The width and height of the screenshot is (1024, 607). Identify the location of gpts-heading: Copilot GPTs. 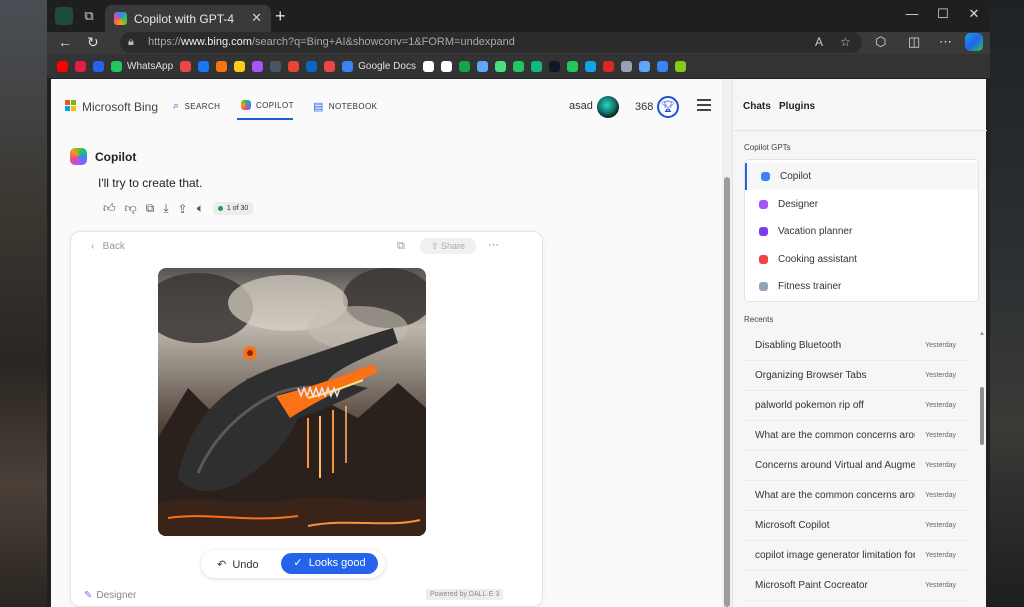
(767, 147).